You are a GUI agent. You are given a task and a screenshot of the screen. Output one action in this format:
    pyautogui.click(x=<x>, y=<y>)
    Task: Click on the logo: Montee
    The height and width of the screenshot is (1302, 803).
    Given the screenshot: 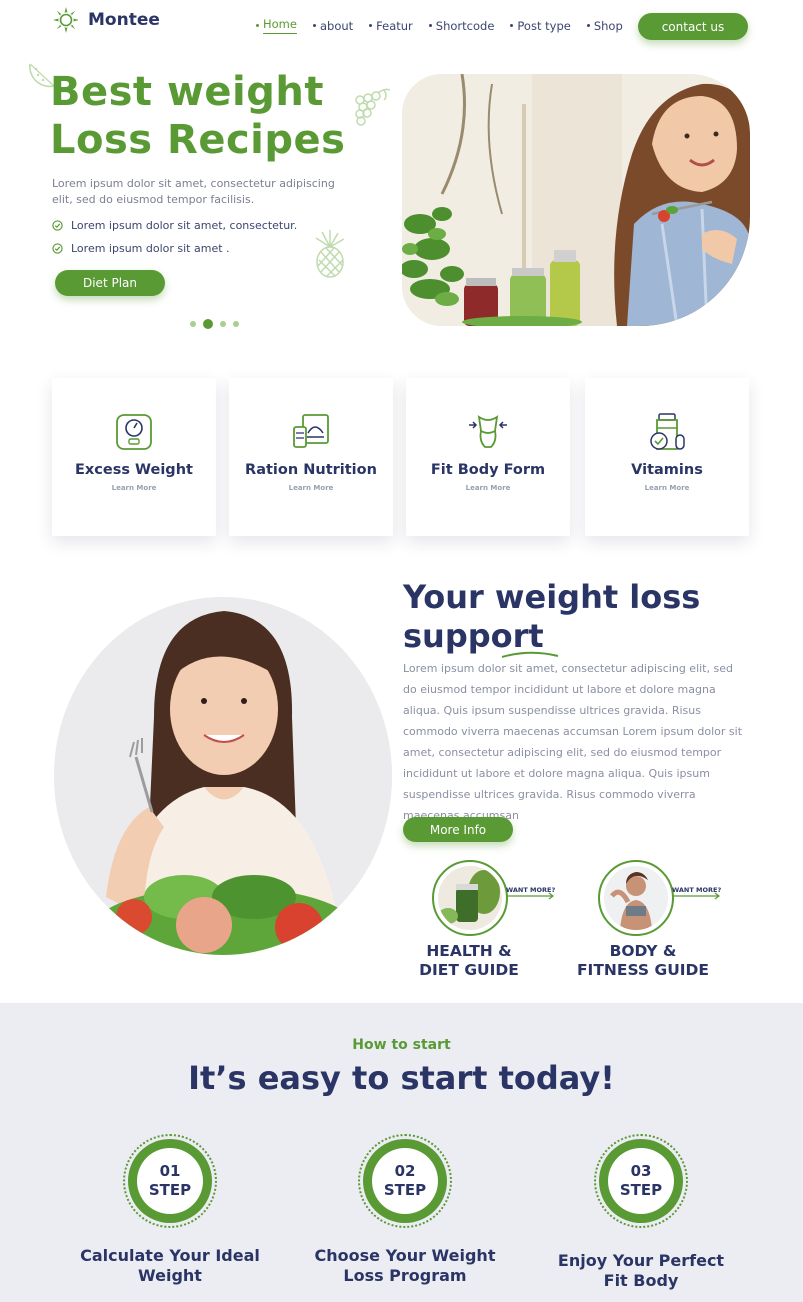 What is the action you would take?
    pyautogui.click(x=106, y=20)
    